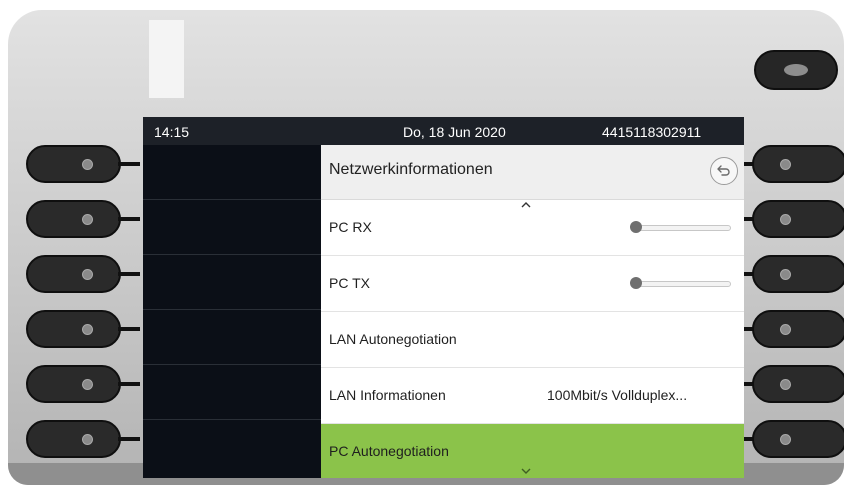  I want to click on list-item-label: LAN Autonegotiation, so click(393, 339).